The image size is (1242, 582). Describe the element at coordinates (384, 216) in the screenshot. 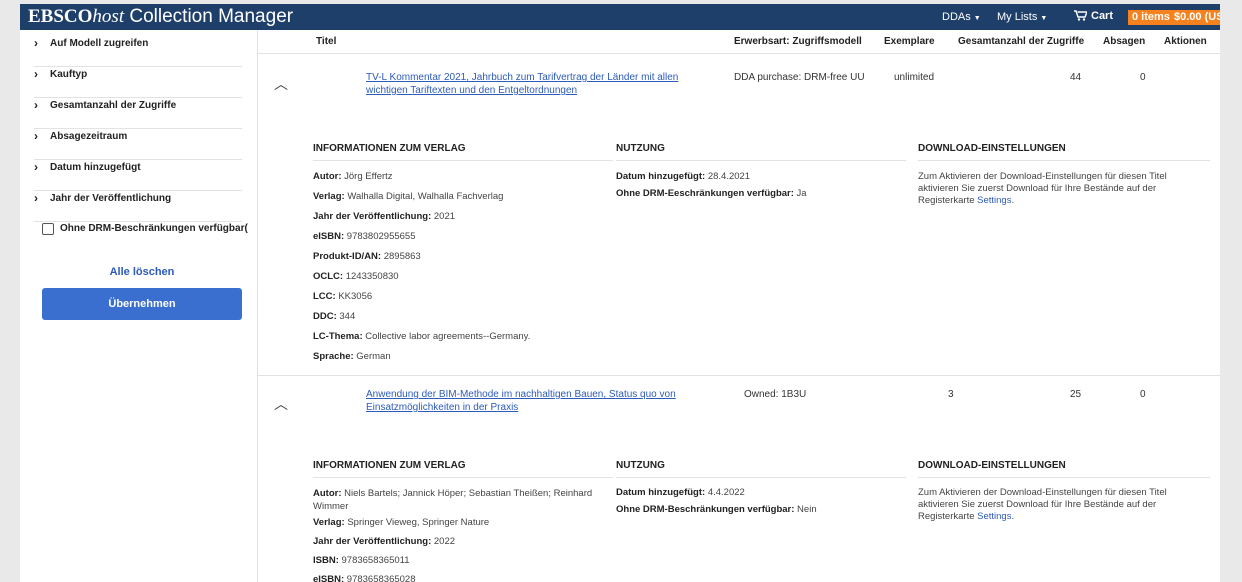

I see `pub-year-field: Jahr der Veröffentlichung: 2021` at that location.